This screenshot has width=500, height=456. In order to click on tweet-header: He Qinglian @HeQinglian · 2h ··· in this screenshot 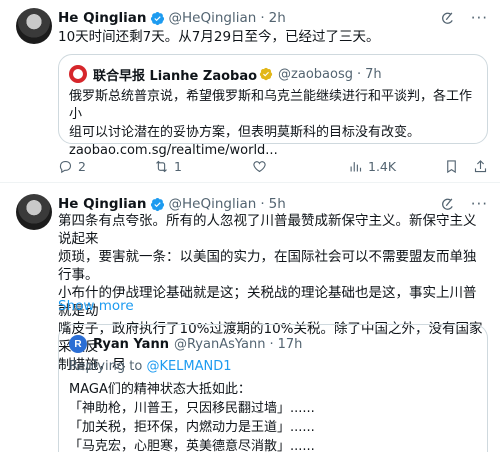, I will do `click(273, 18)`.